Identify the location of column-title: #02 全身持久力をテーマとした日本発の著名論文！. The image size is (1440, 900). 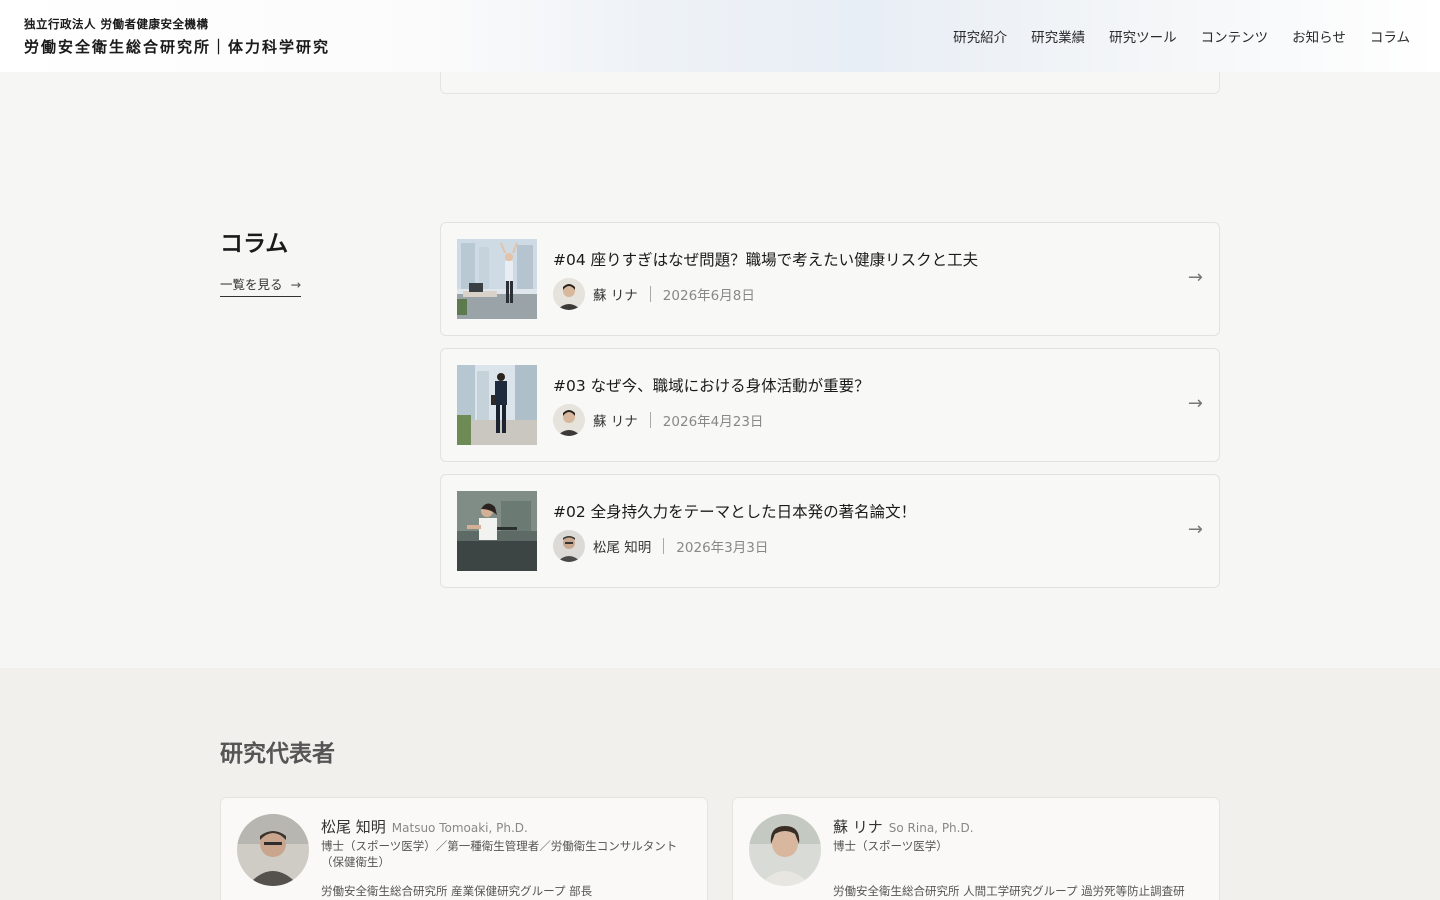
(735, 512).